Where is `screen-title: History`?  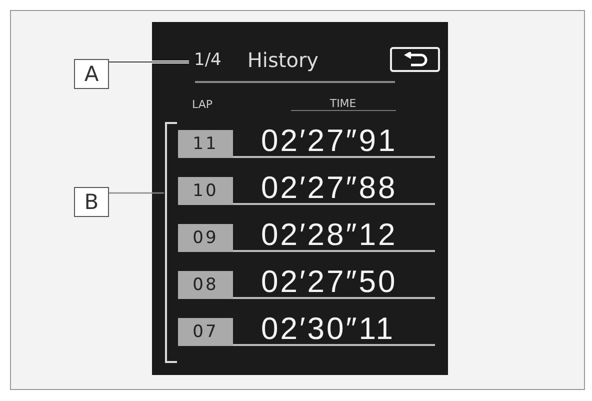 screen-title: History is located at coordinates (283, 60).